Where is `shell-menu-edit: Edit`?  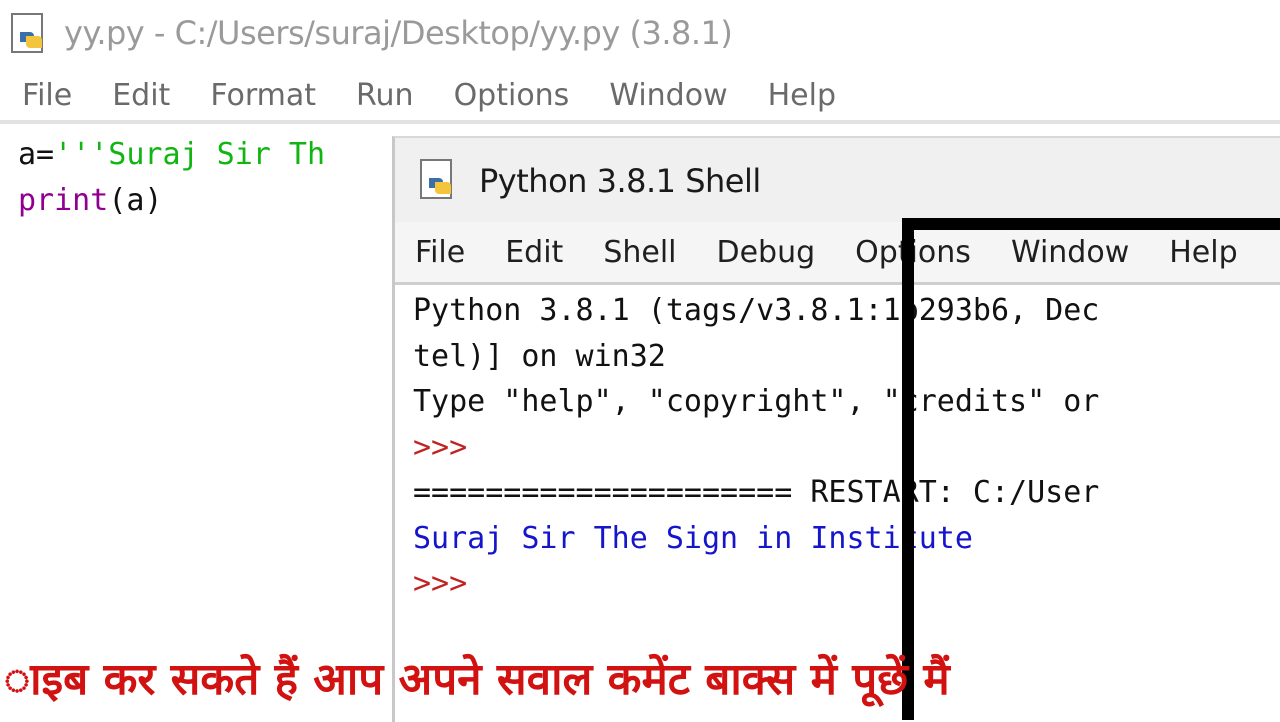
shell-menu-edit: Edit is located at coordinates (534, 252).